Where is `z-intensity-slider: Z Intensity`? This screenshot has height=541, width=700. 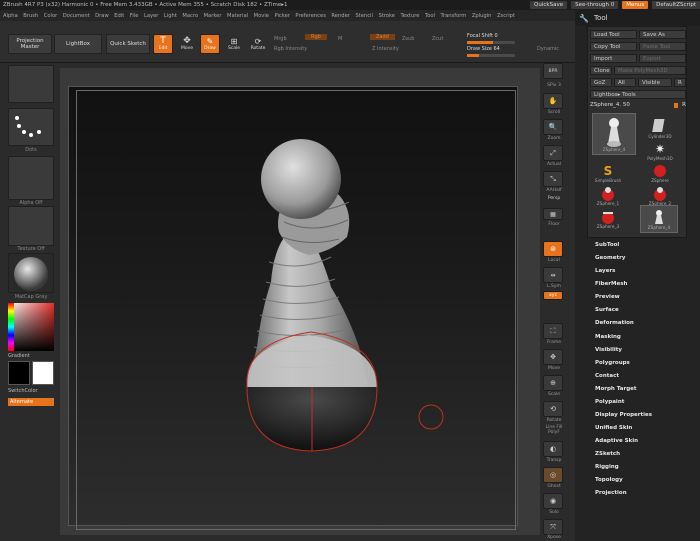
z-intensity-slider: Z Intensity is located at coordinates (385, 49).